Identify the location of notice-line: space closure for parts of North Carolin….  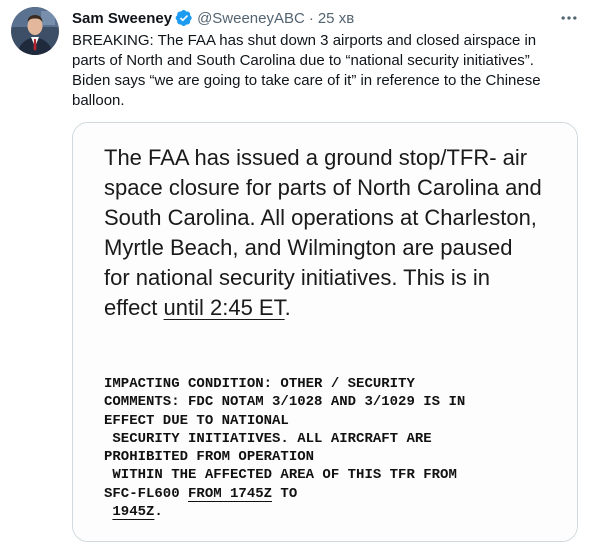
(323, 187).